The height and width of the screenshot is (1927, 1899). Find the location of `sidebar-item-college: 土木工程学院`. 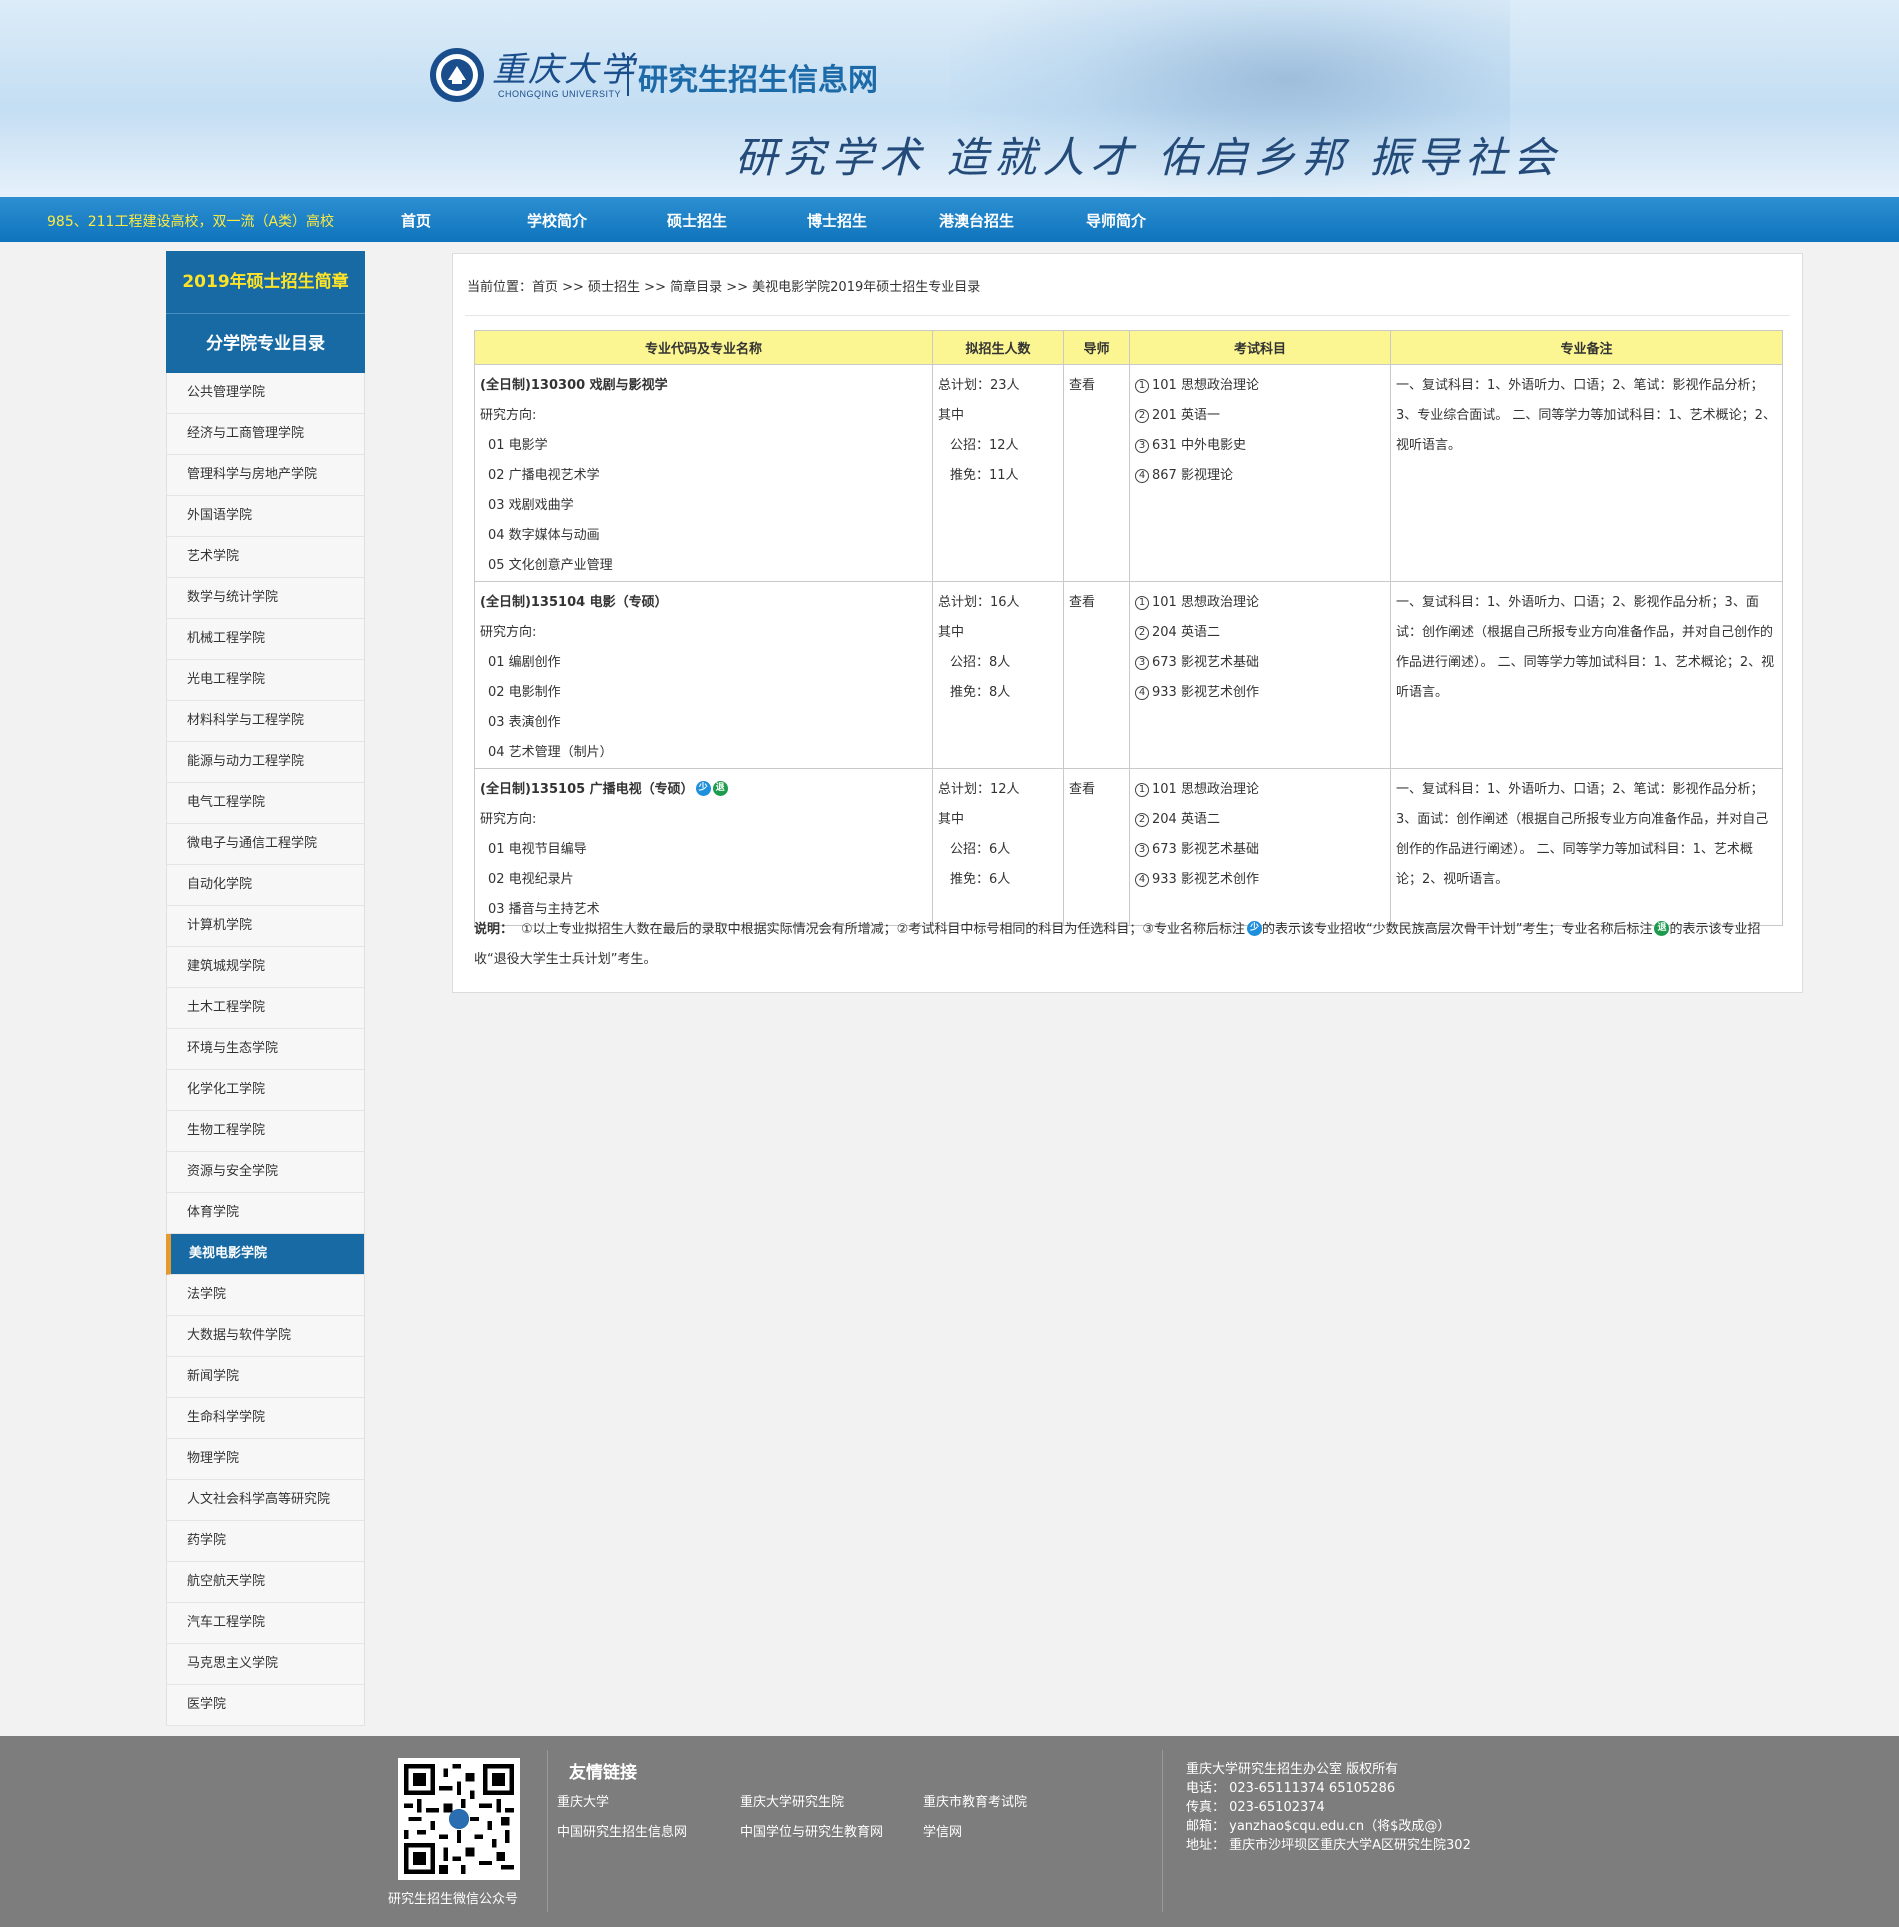

sidebar-item-college: 土木工程学院 is located at coordinates (265, 1008).